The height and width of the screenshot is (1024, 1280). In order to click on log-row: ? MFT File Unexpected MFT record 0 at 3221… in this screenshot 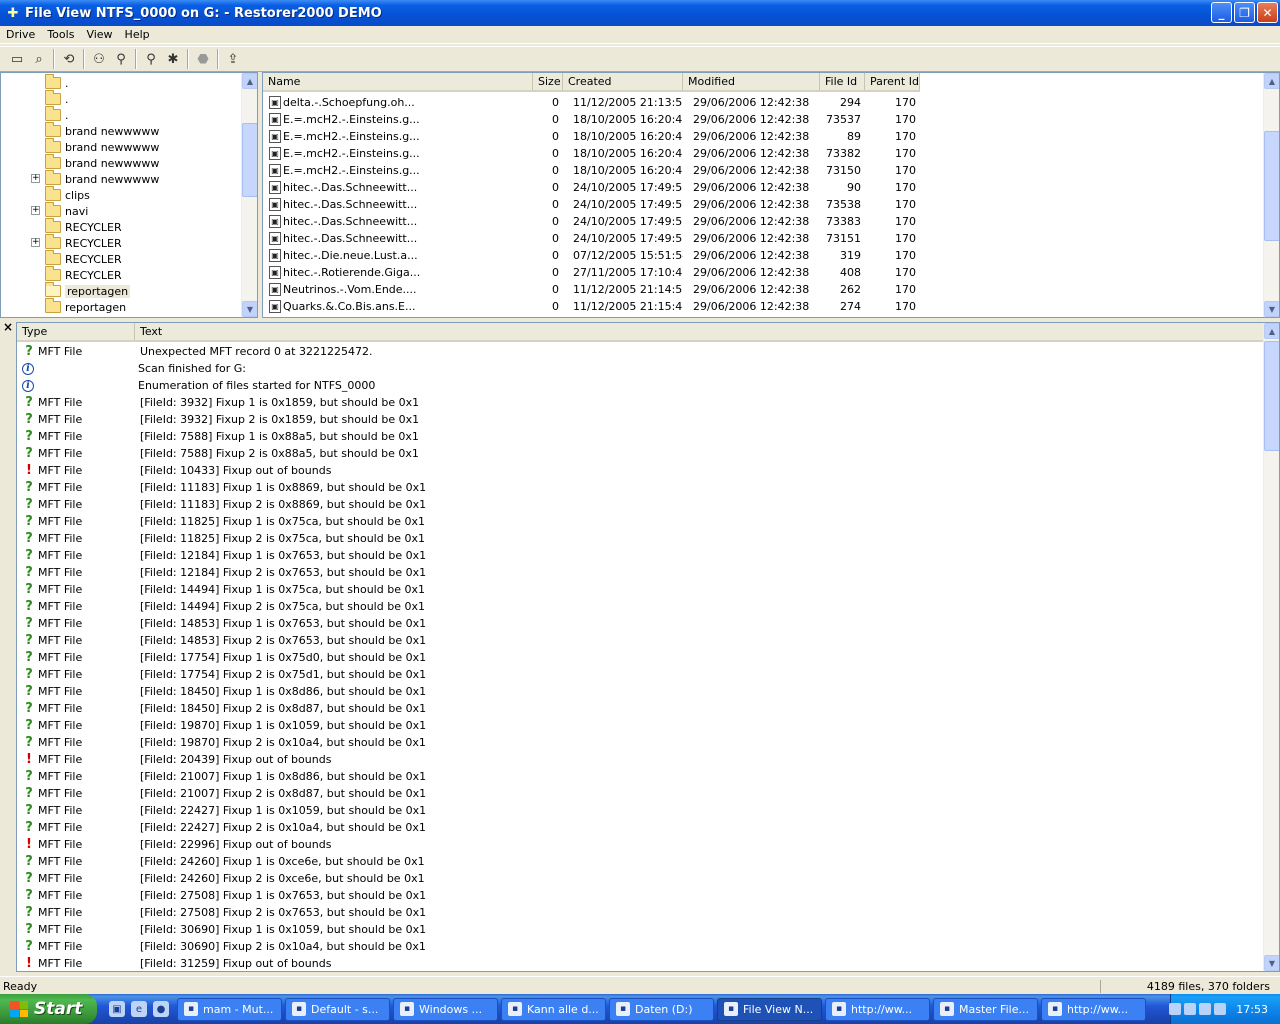, I will do `click(194, 351)`.